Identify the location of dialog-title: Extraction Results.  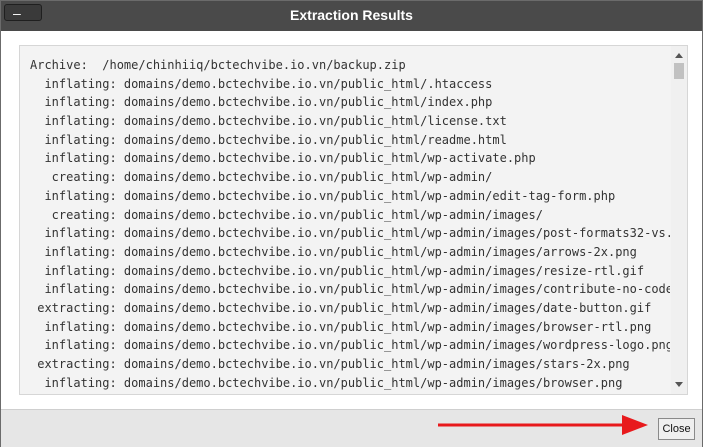
(351, 15).